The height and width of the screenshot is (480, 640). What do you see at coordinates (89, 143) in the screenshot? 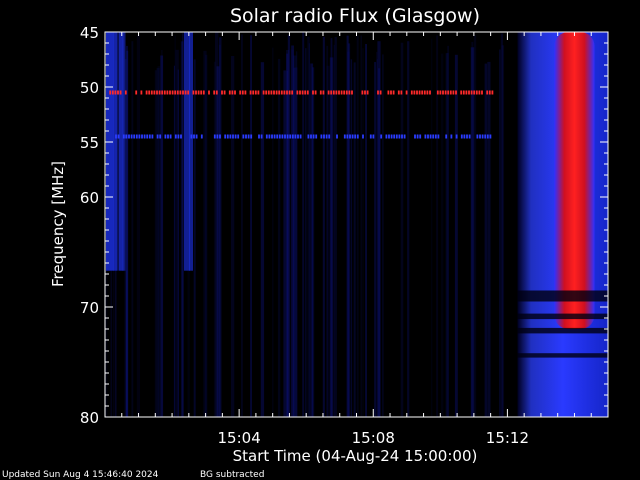
I see `y-tick-label: 55` at bounding box center [89, 143].